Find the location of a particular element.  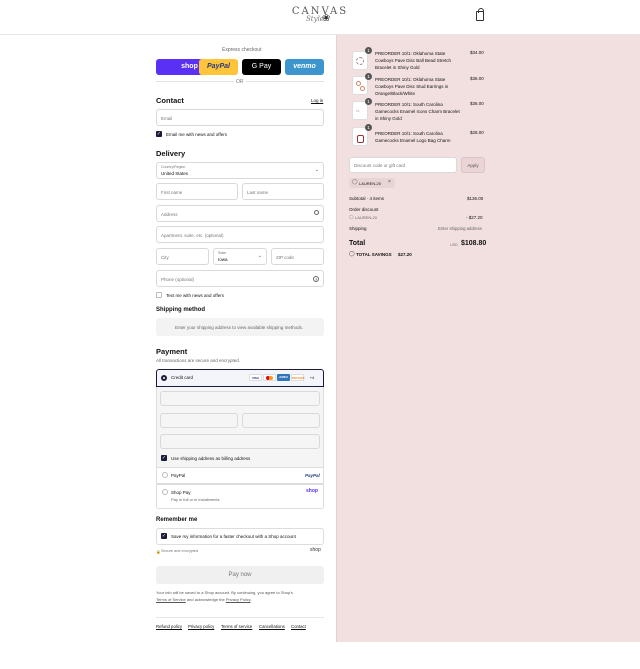

credit-card-radio is located at coordinates (164, 378).